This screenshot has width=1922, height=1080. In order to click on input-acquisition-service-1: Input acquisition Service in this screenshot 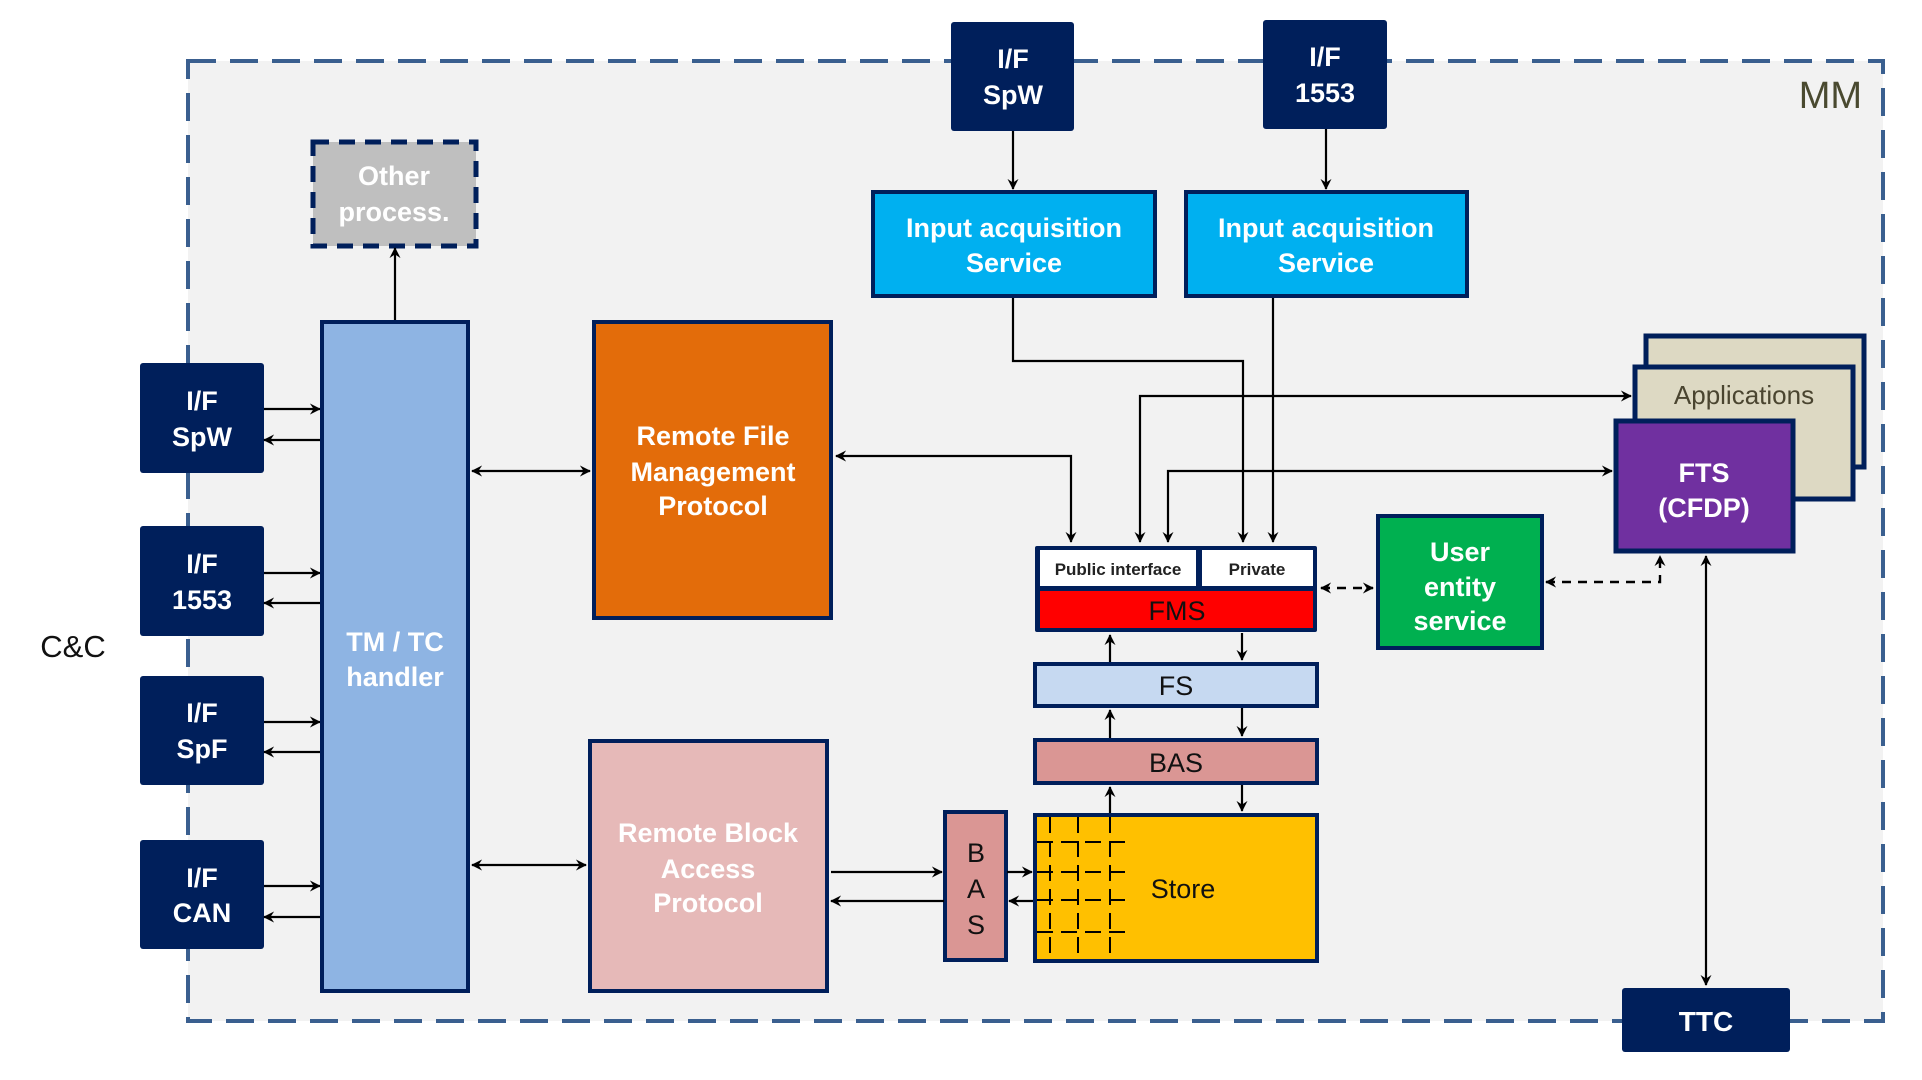, I will do `click(1014, 244)`.